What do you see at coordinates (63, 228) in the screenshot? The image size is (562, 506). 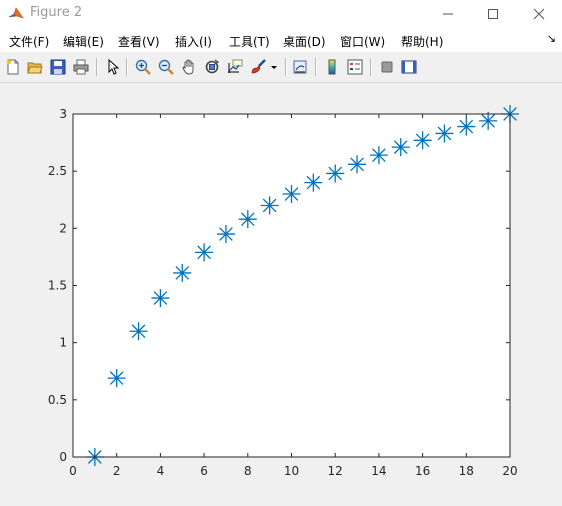 I see `y-tick-label: 2` at bounding box center [63, 228].